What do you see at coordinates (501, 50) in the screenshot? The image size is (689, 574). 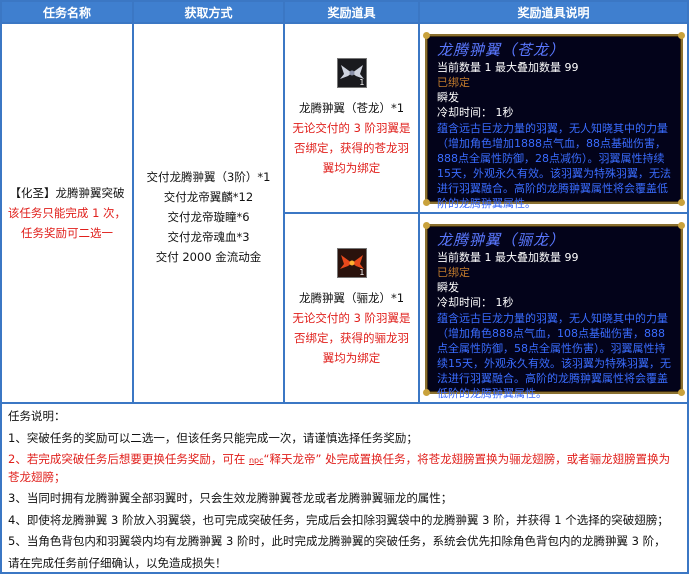 I see `tooltip-title: 龙腾翀翼（苍龙）` at bounding box center [501, 50].